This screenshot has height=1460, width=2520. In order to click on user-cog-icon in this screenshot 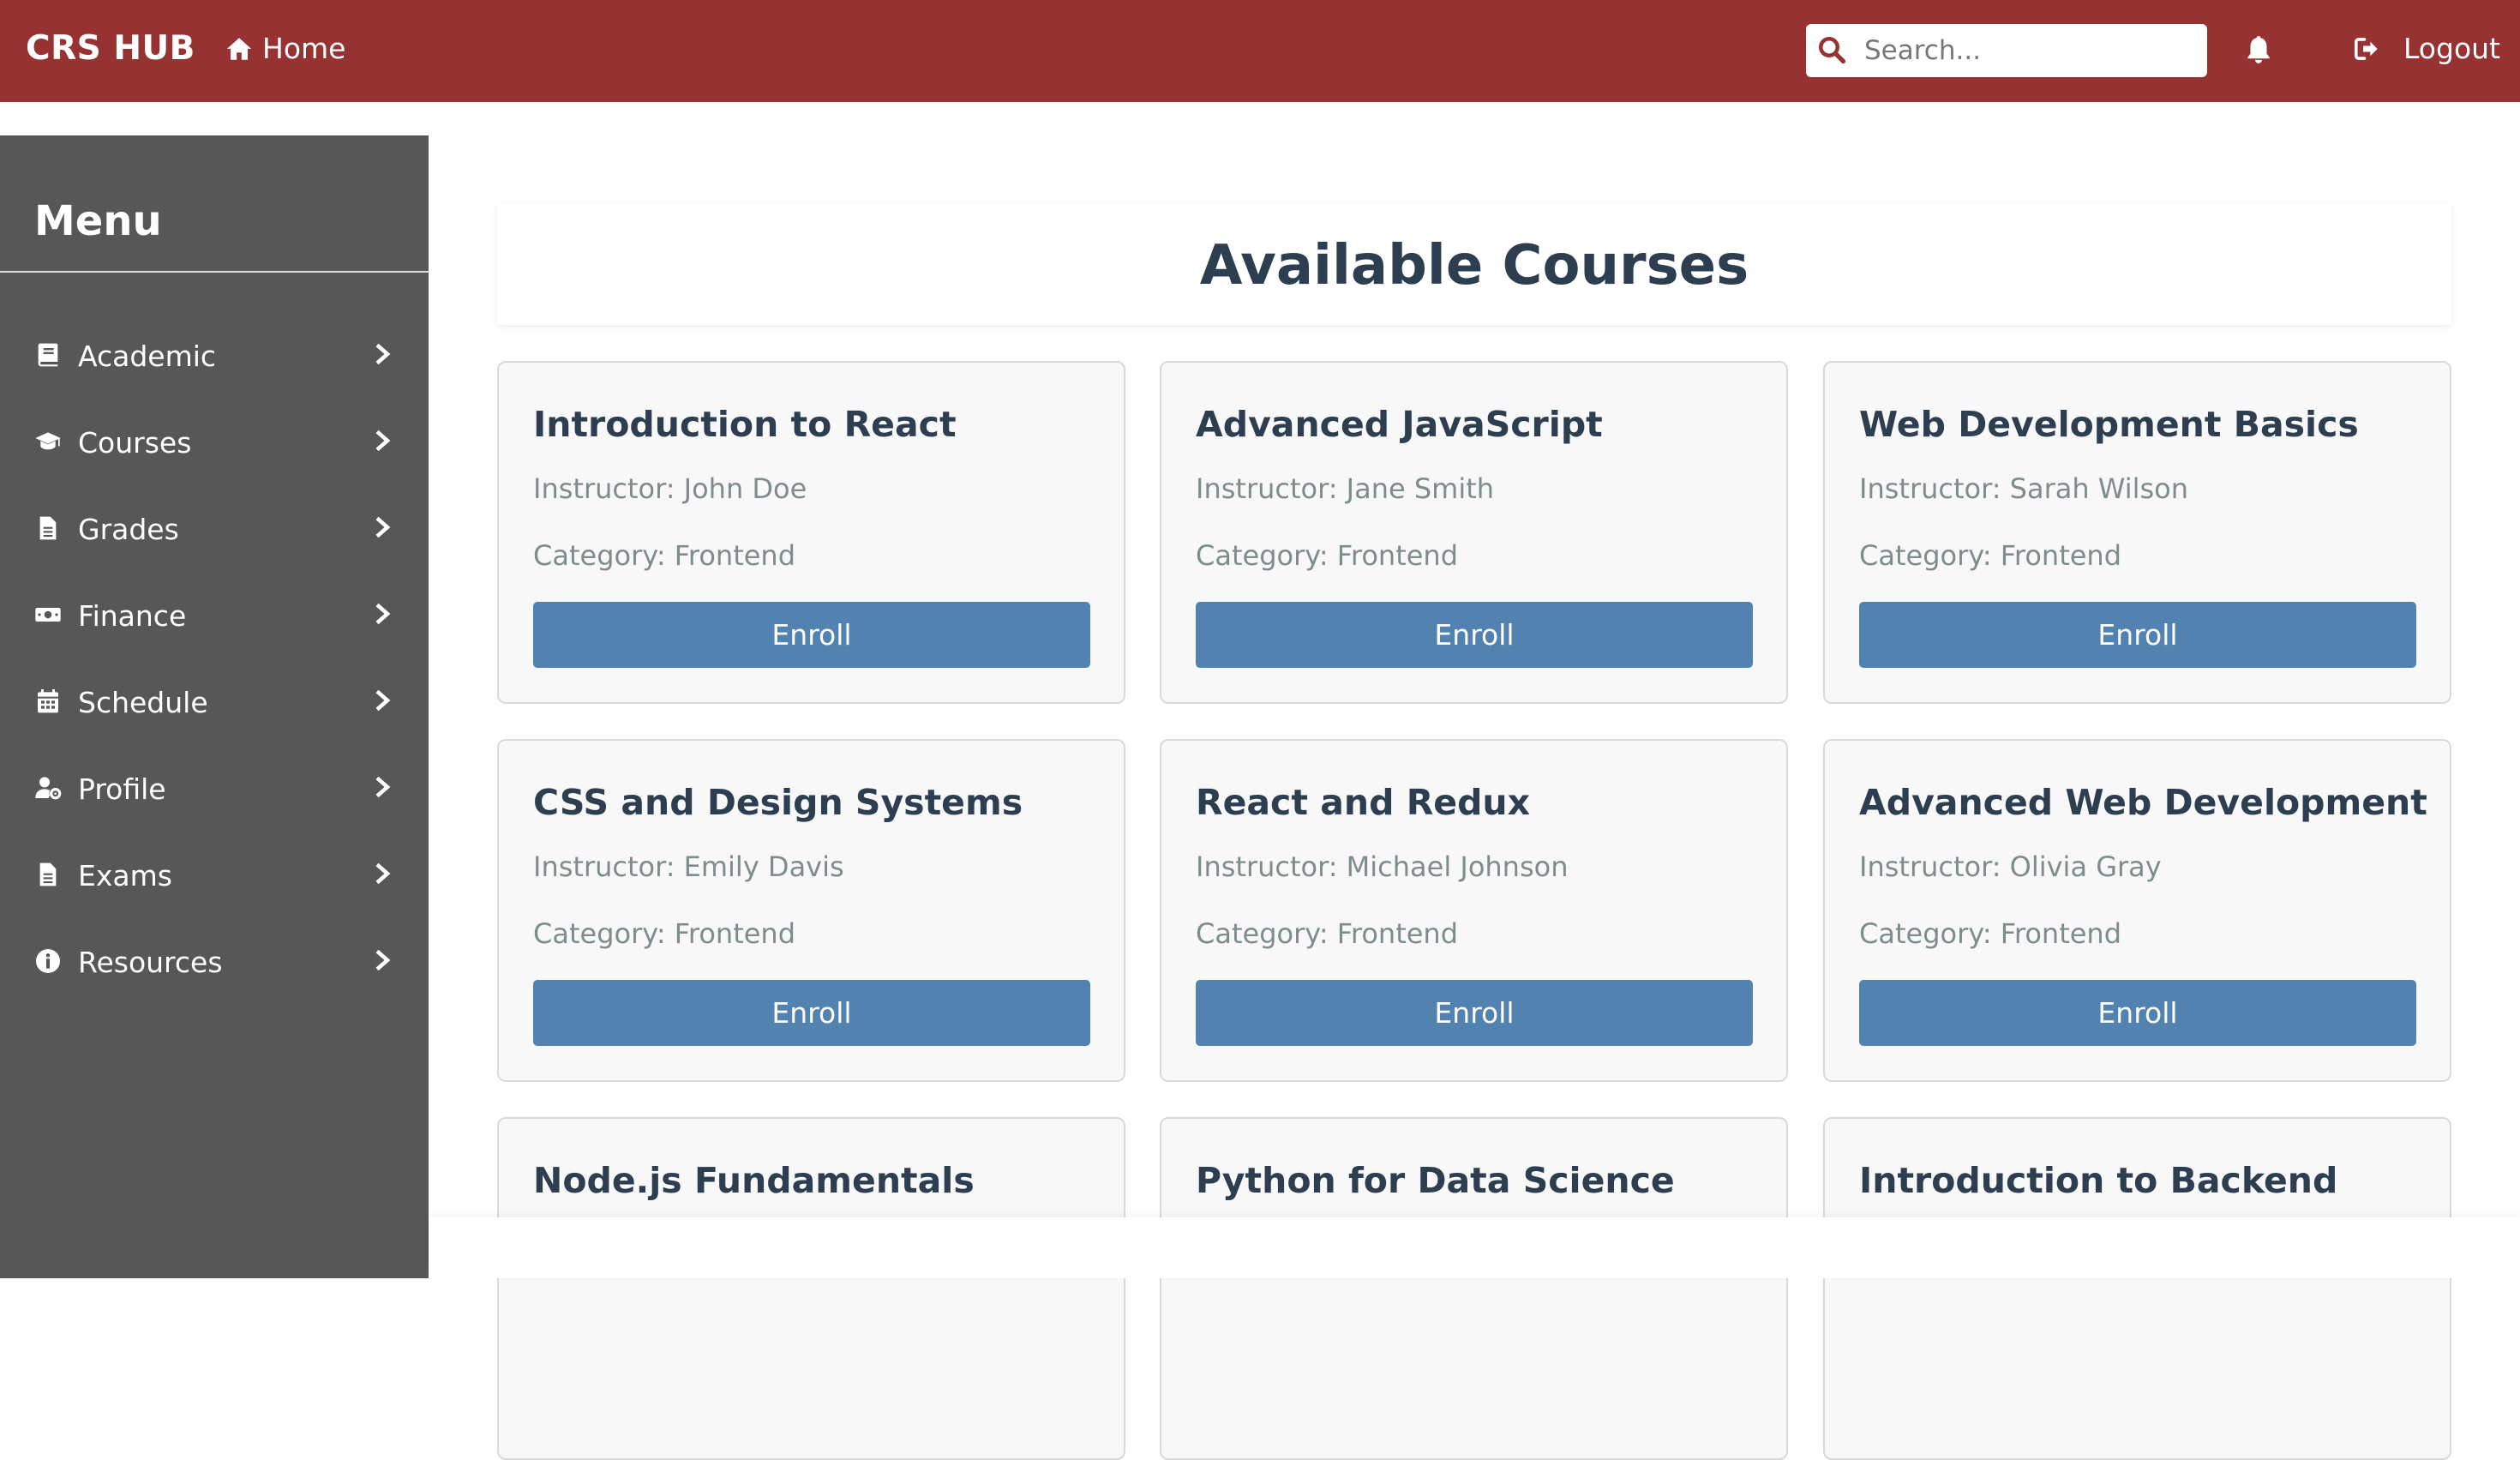, I will do `click(48, 789)`.